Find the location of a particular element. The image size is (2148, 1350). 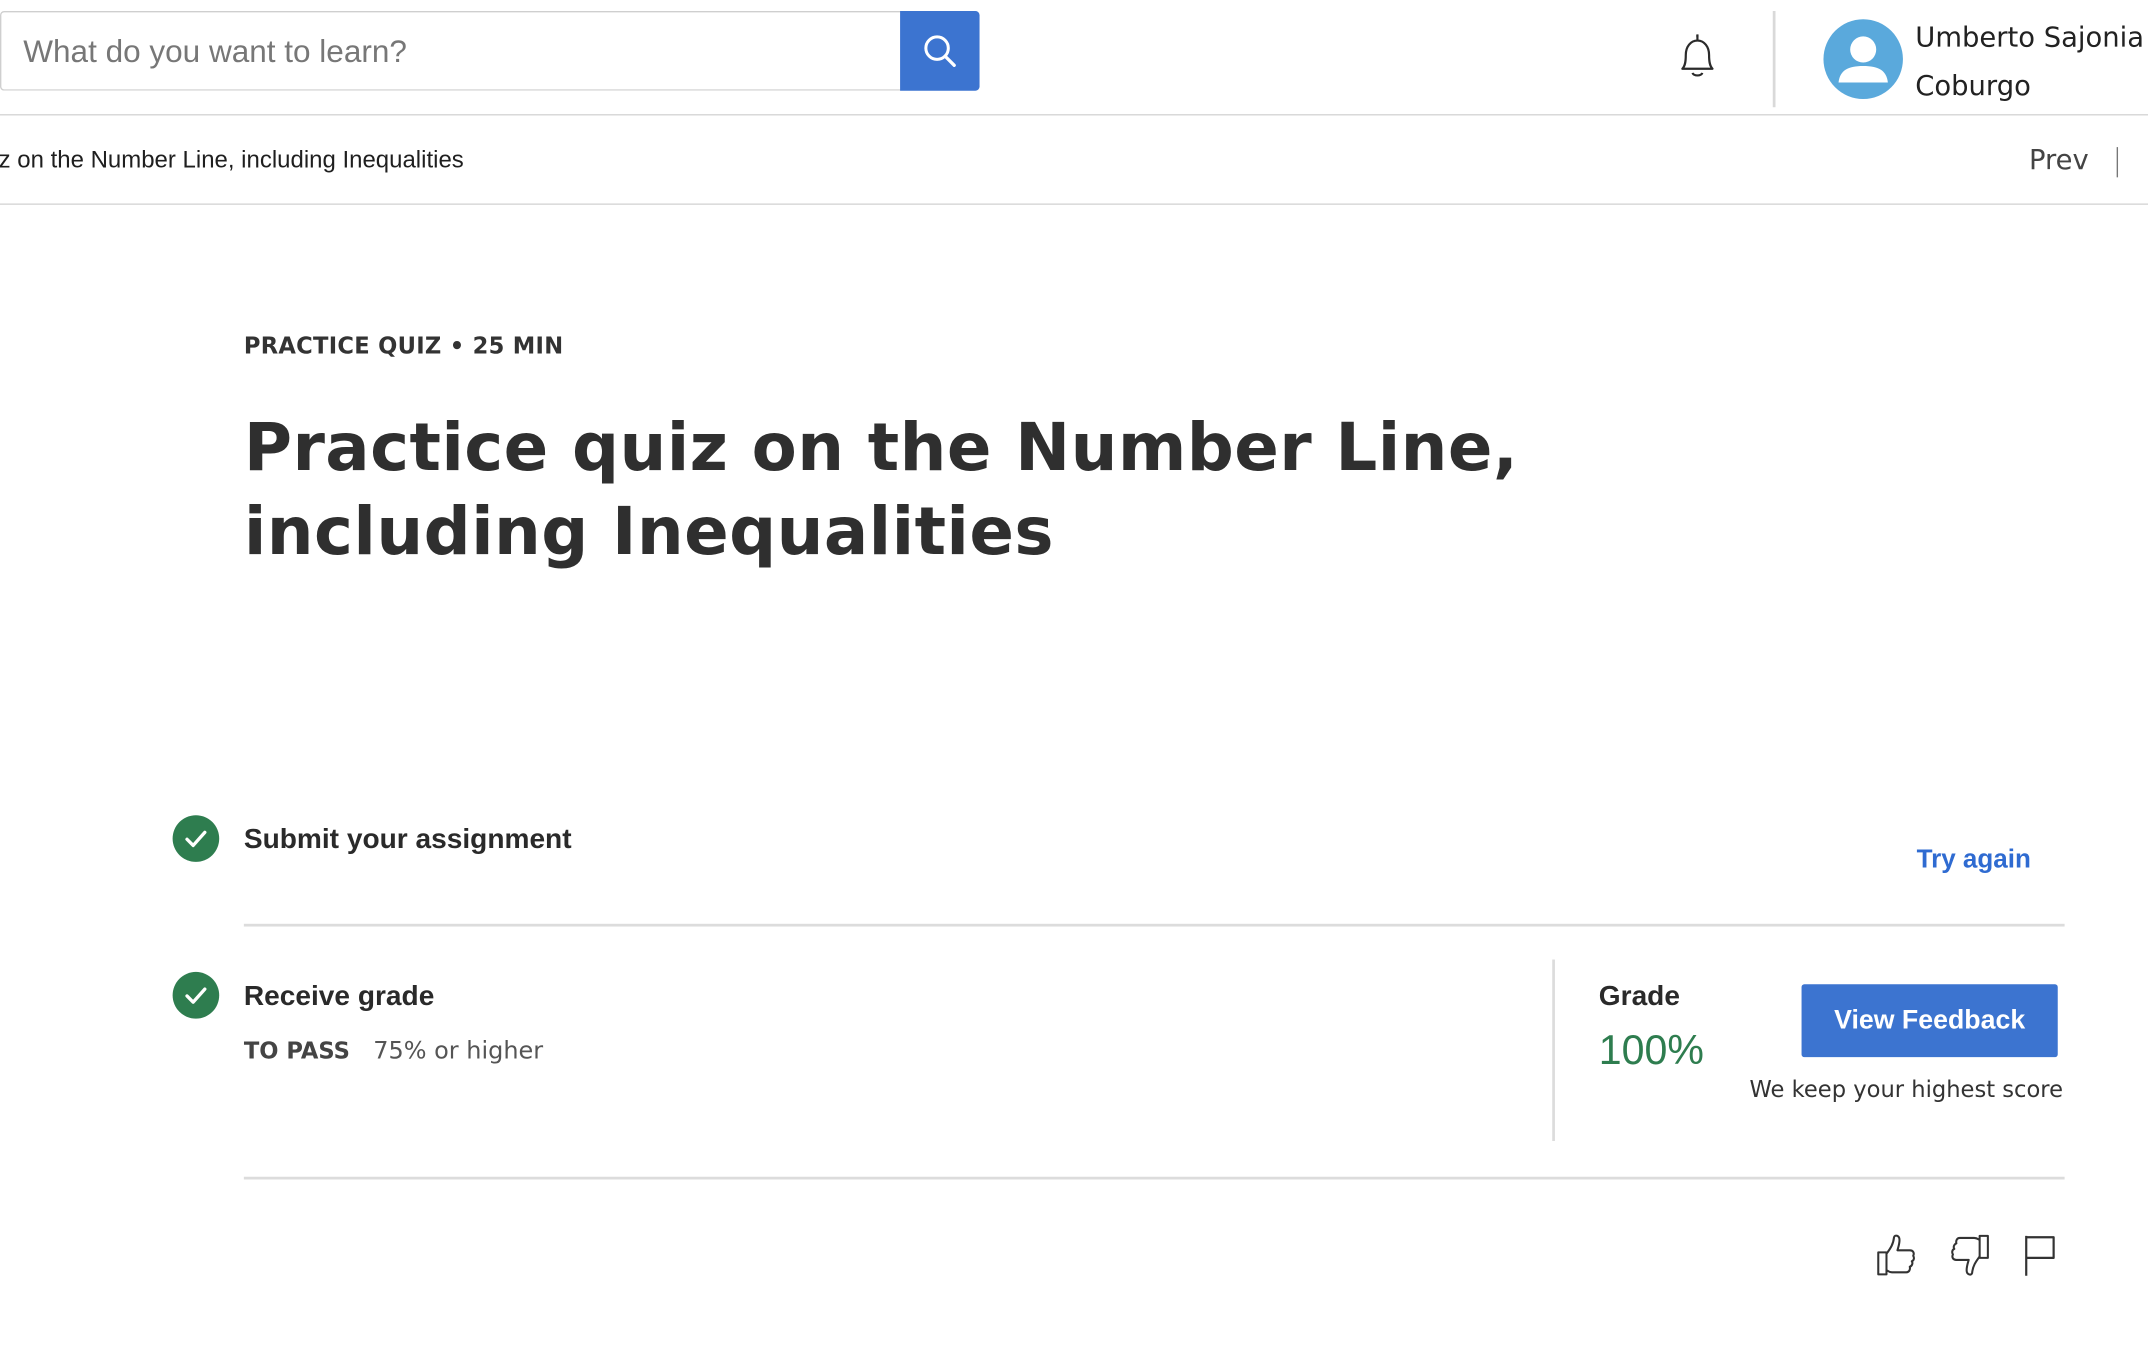

pass-requirement: TO PASS 75% or higher is located at coordinates (393, 1051).